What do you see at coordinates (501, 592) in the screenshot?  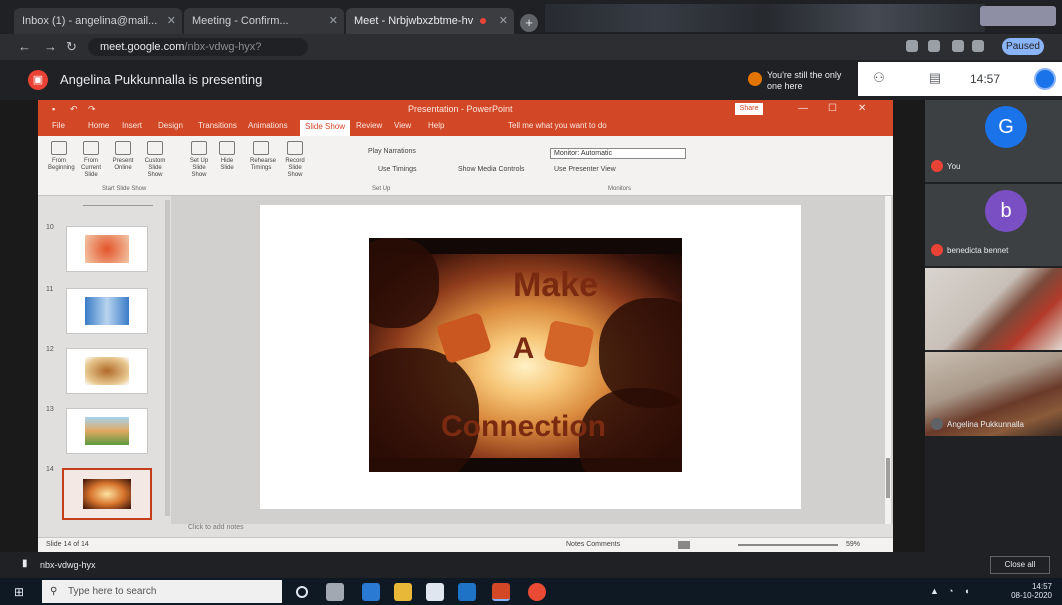 I see `powerpoint-icon` at bounding box center [501, 592].